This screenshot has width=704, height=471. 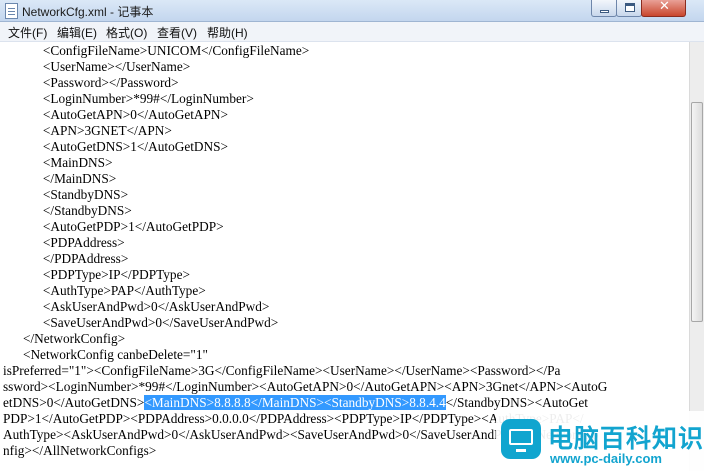 What do you see at coordinates (105, 354) in the screenshot?
I see `editor-line: <NetworkConfig canbeDelete="1"` at bounding box center [105, 354].